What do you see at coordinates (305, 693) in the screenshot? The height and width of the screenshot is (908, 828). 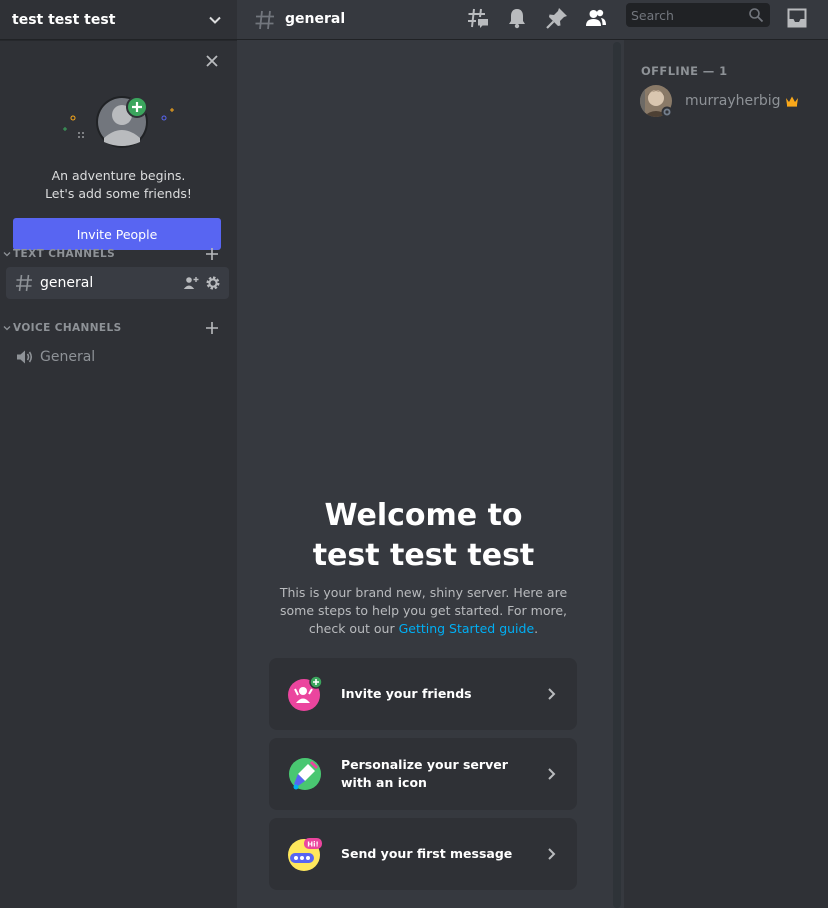 I see `invite-friends-icon` at bounding box center [305, 693].